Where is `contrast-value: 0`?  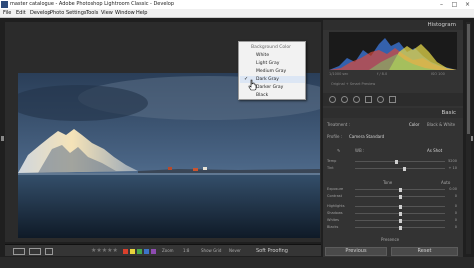 contrast-value: 0 is located at coordinates (456, 196).